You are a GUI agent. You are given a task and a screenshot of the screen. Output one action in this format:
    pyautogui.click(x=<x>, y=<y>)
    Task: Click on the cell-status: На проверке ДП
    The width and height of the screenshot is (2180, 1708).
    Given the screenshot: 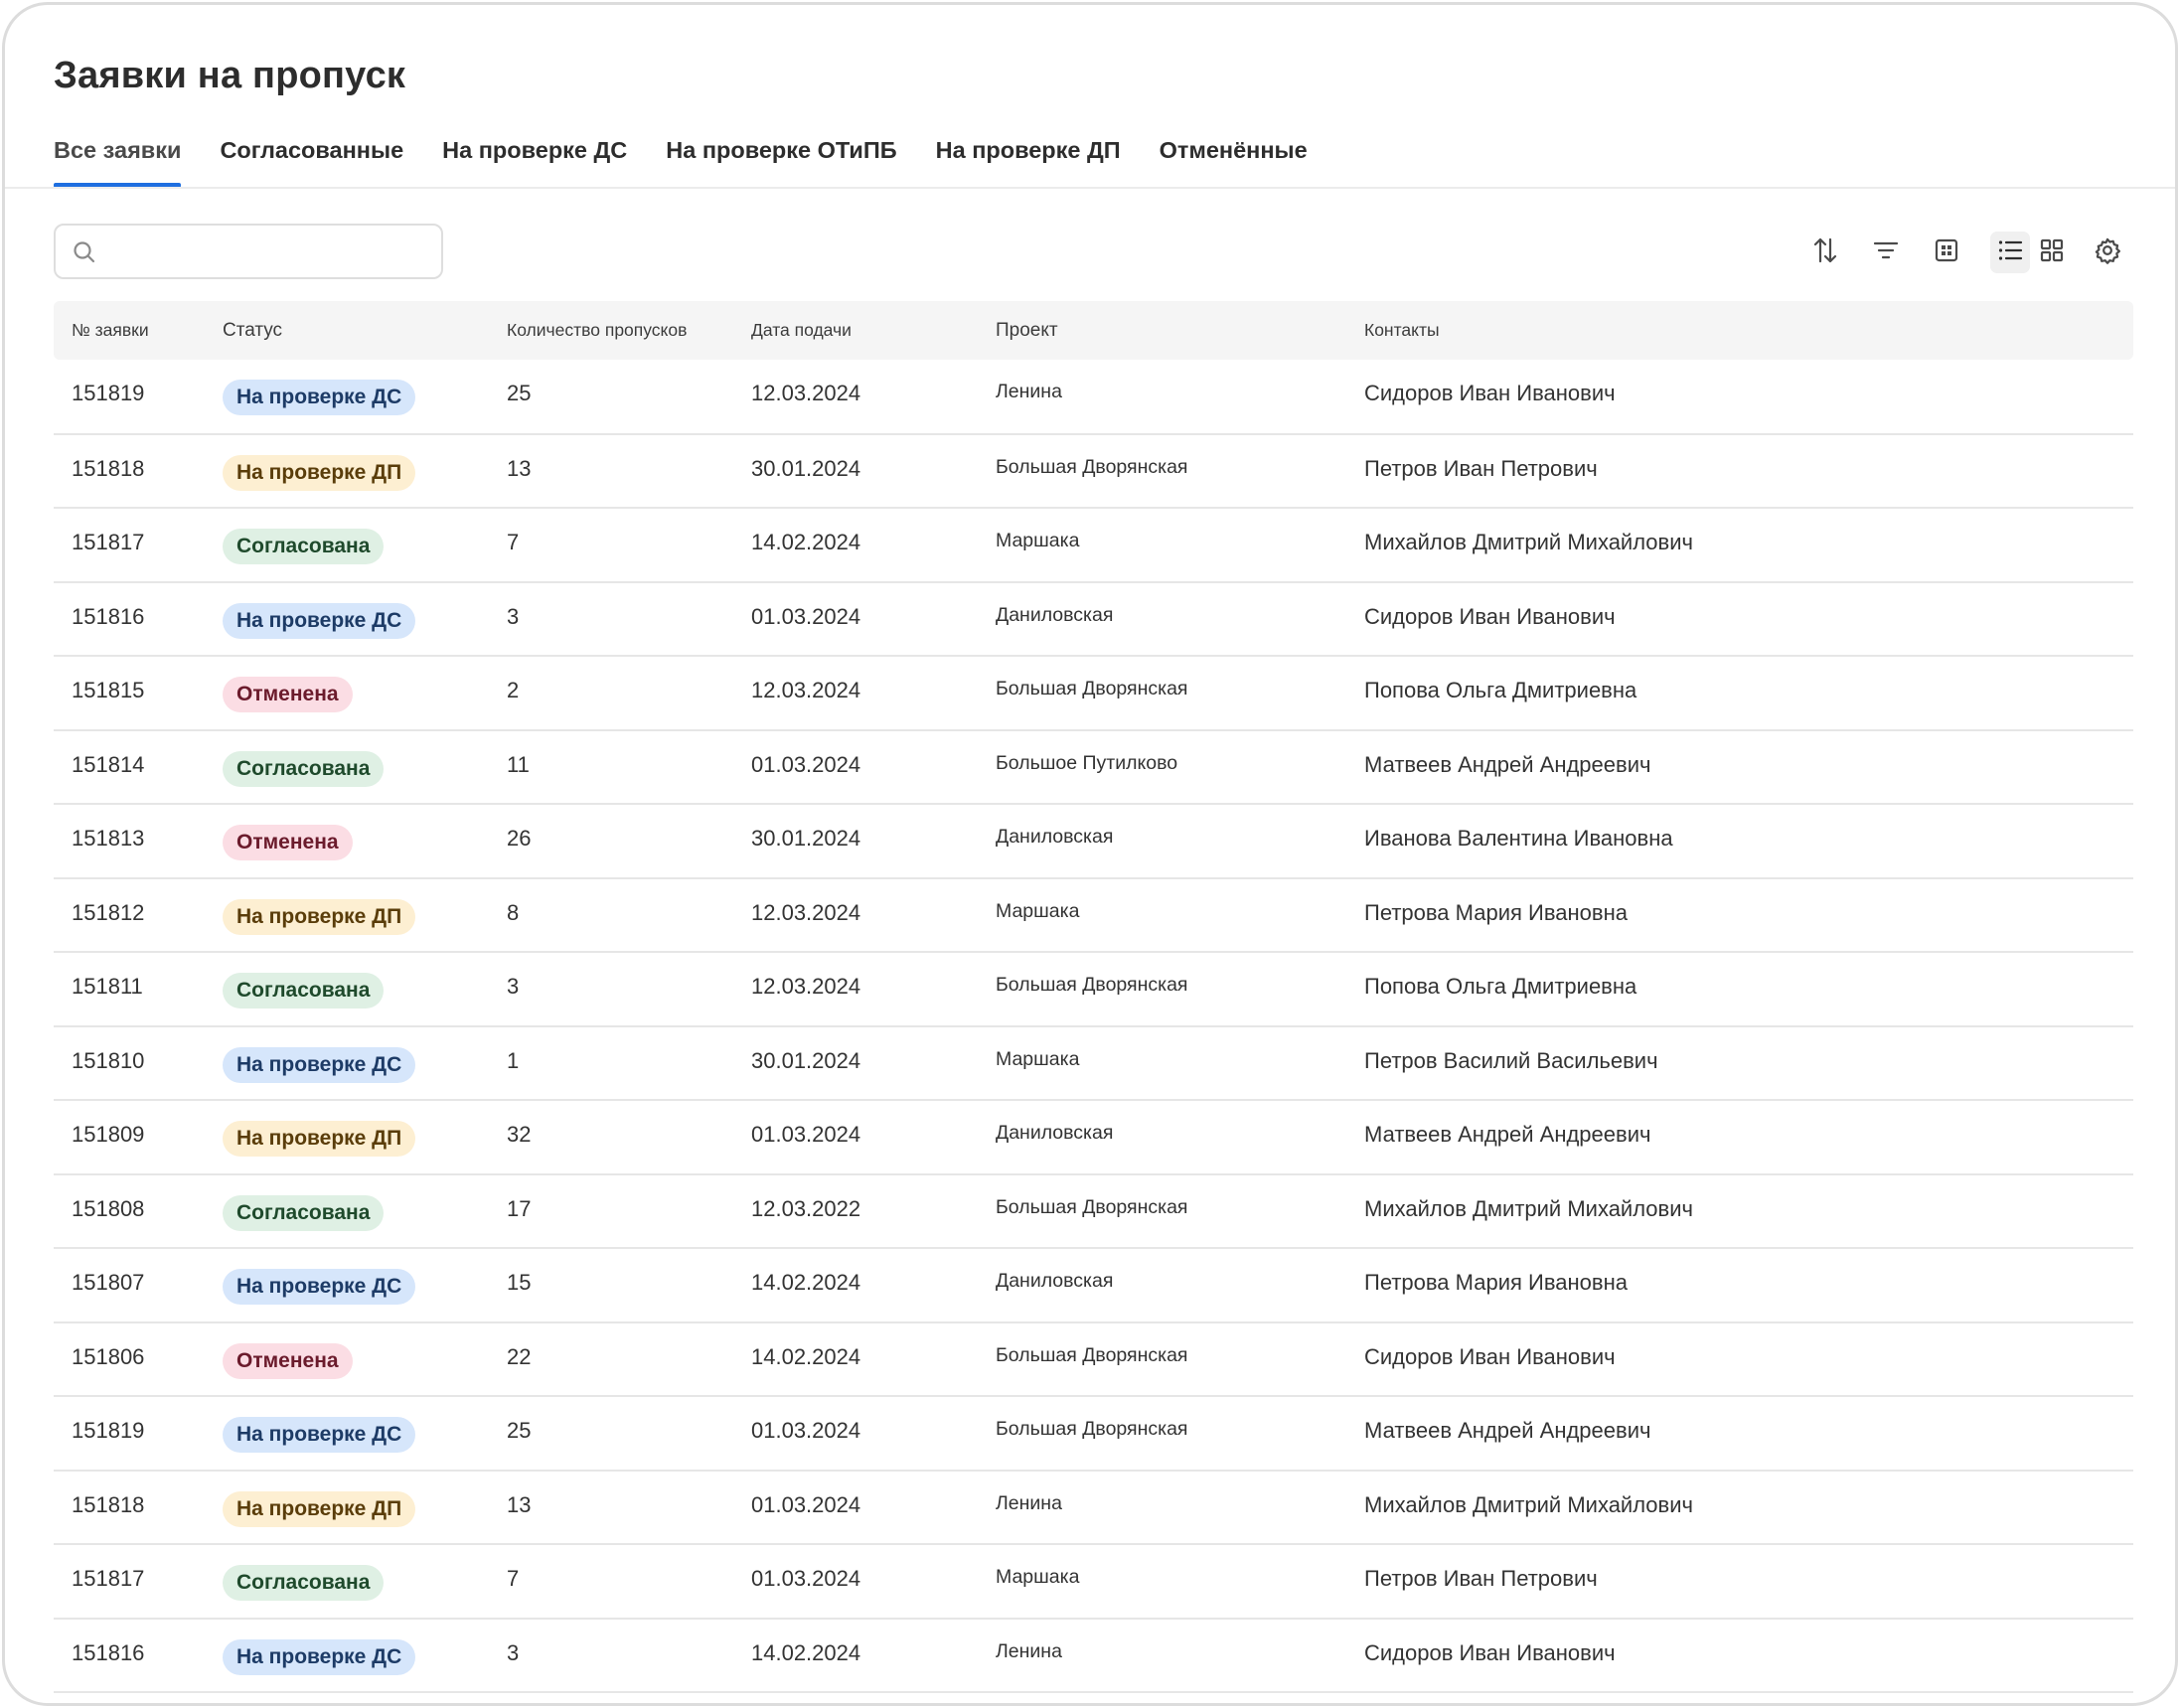 What is the action you would take?
    pyautogui.click(x=347, y=1508)
    